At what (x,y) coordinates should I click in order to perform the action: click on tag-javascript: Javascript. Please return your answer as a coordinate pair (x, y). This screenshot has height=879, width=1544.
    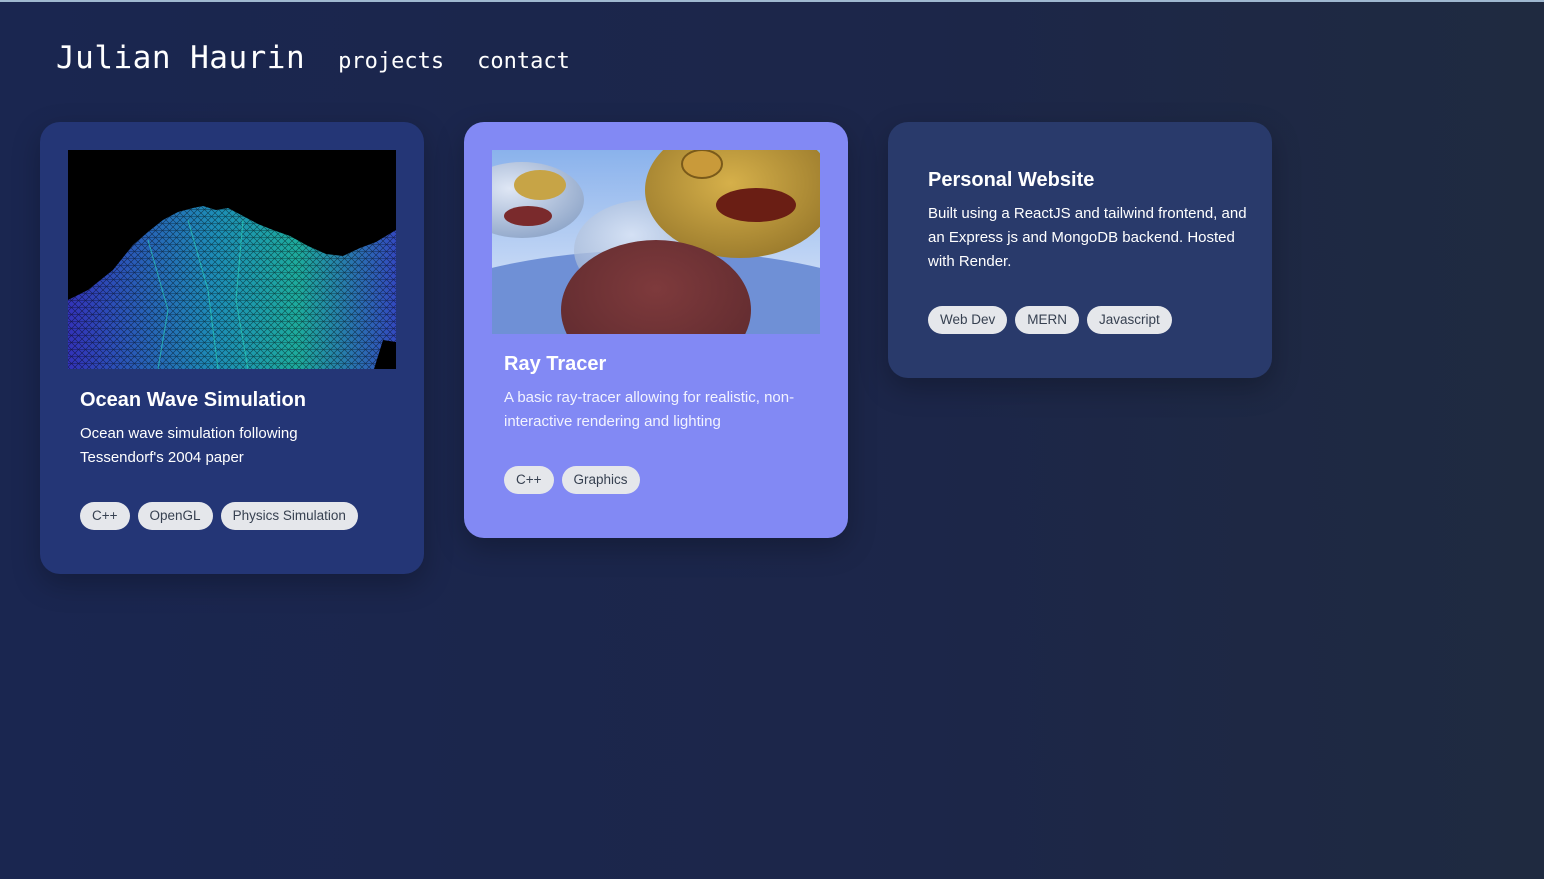
    Looking at the image, I should click on (1129, 320).